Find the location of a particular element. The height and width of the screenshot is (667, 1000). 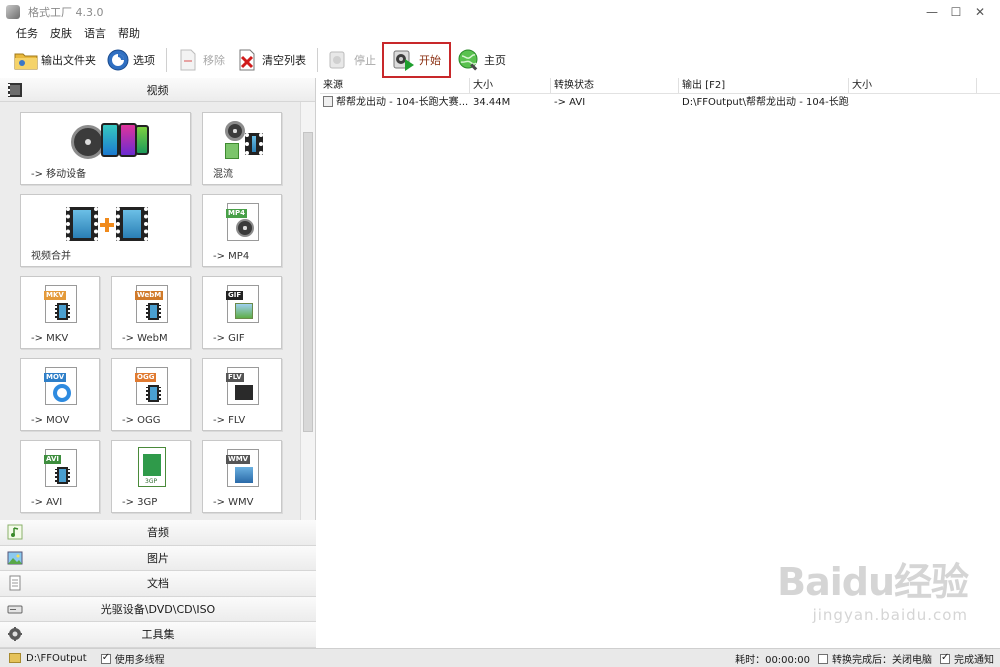

tile-webm: WebM -> WebM is located at coordinates (151, 312).